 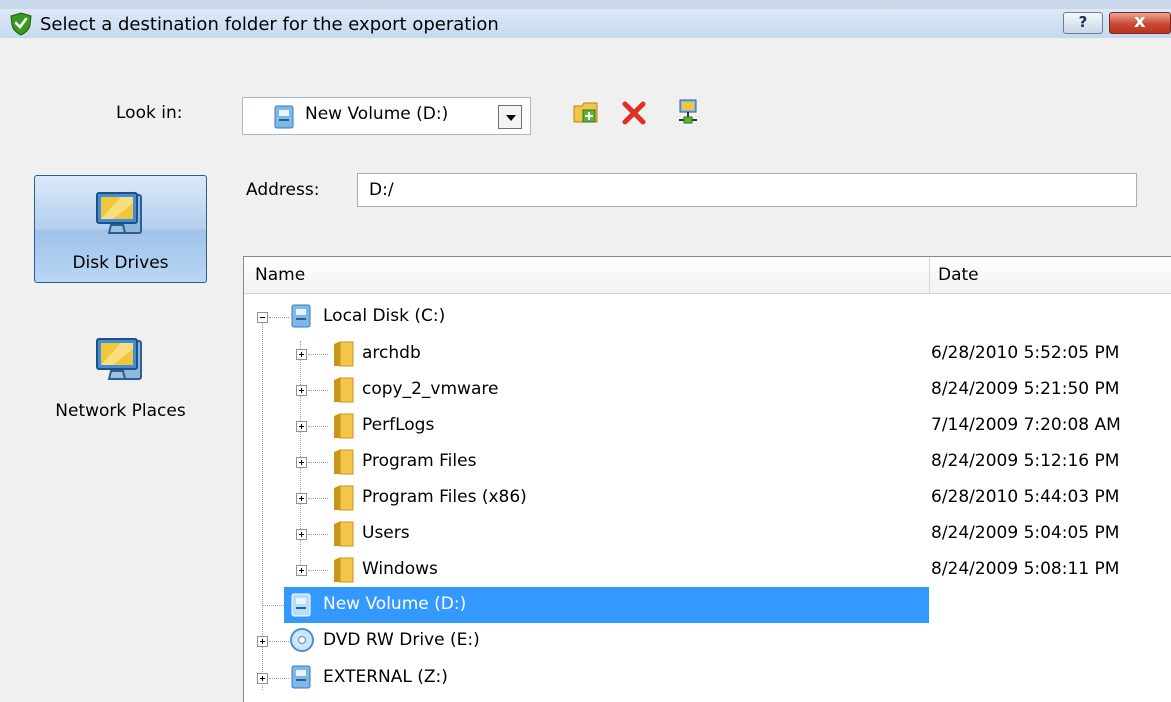 I want to click on close-button: x, so click(x=1140, y=23).